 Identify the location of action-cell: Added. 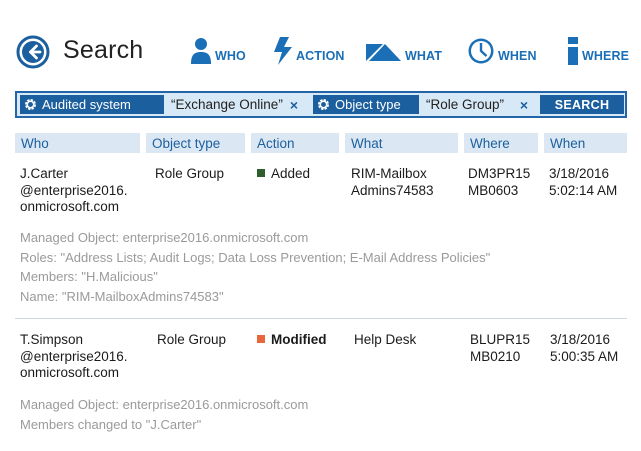
(283, 174).